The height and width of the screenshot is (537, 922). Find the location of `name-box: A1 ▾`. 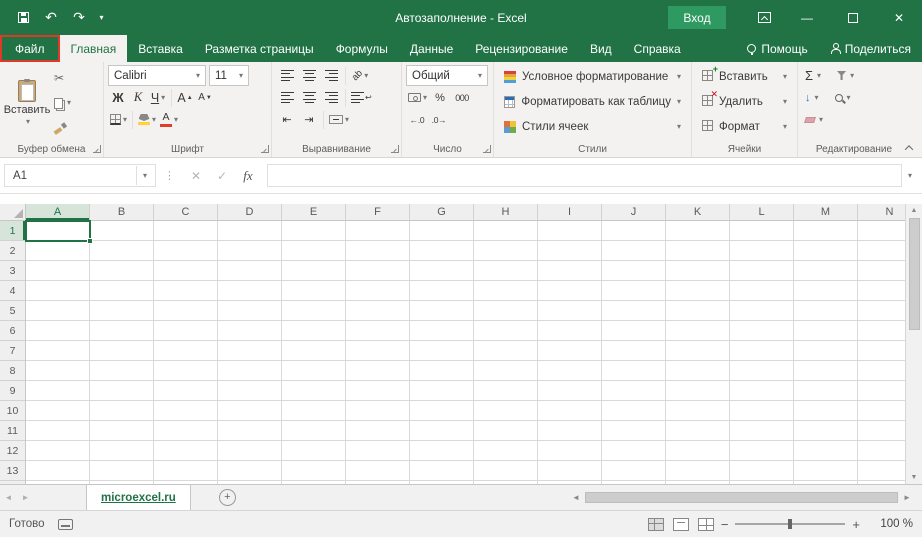

name-box: A1 ▾ is located at coordinates (80, 175).